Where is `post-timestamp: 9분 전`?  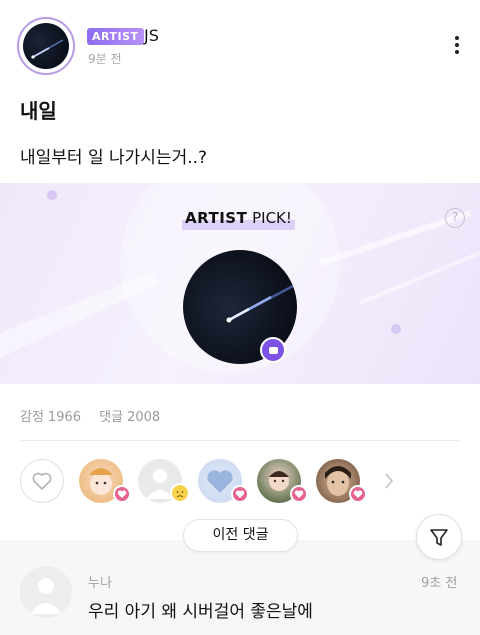
post-timestamp: 9분 전 is located at coordinates (105, 59).